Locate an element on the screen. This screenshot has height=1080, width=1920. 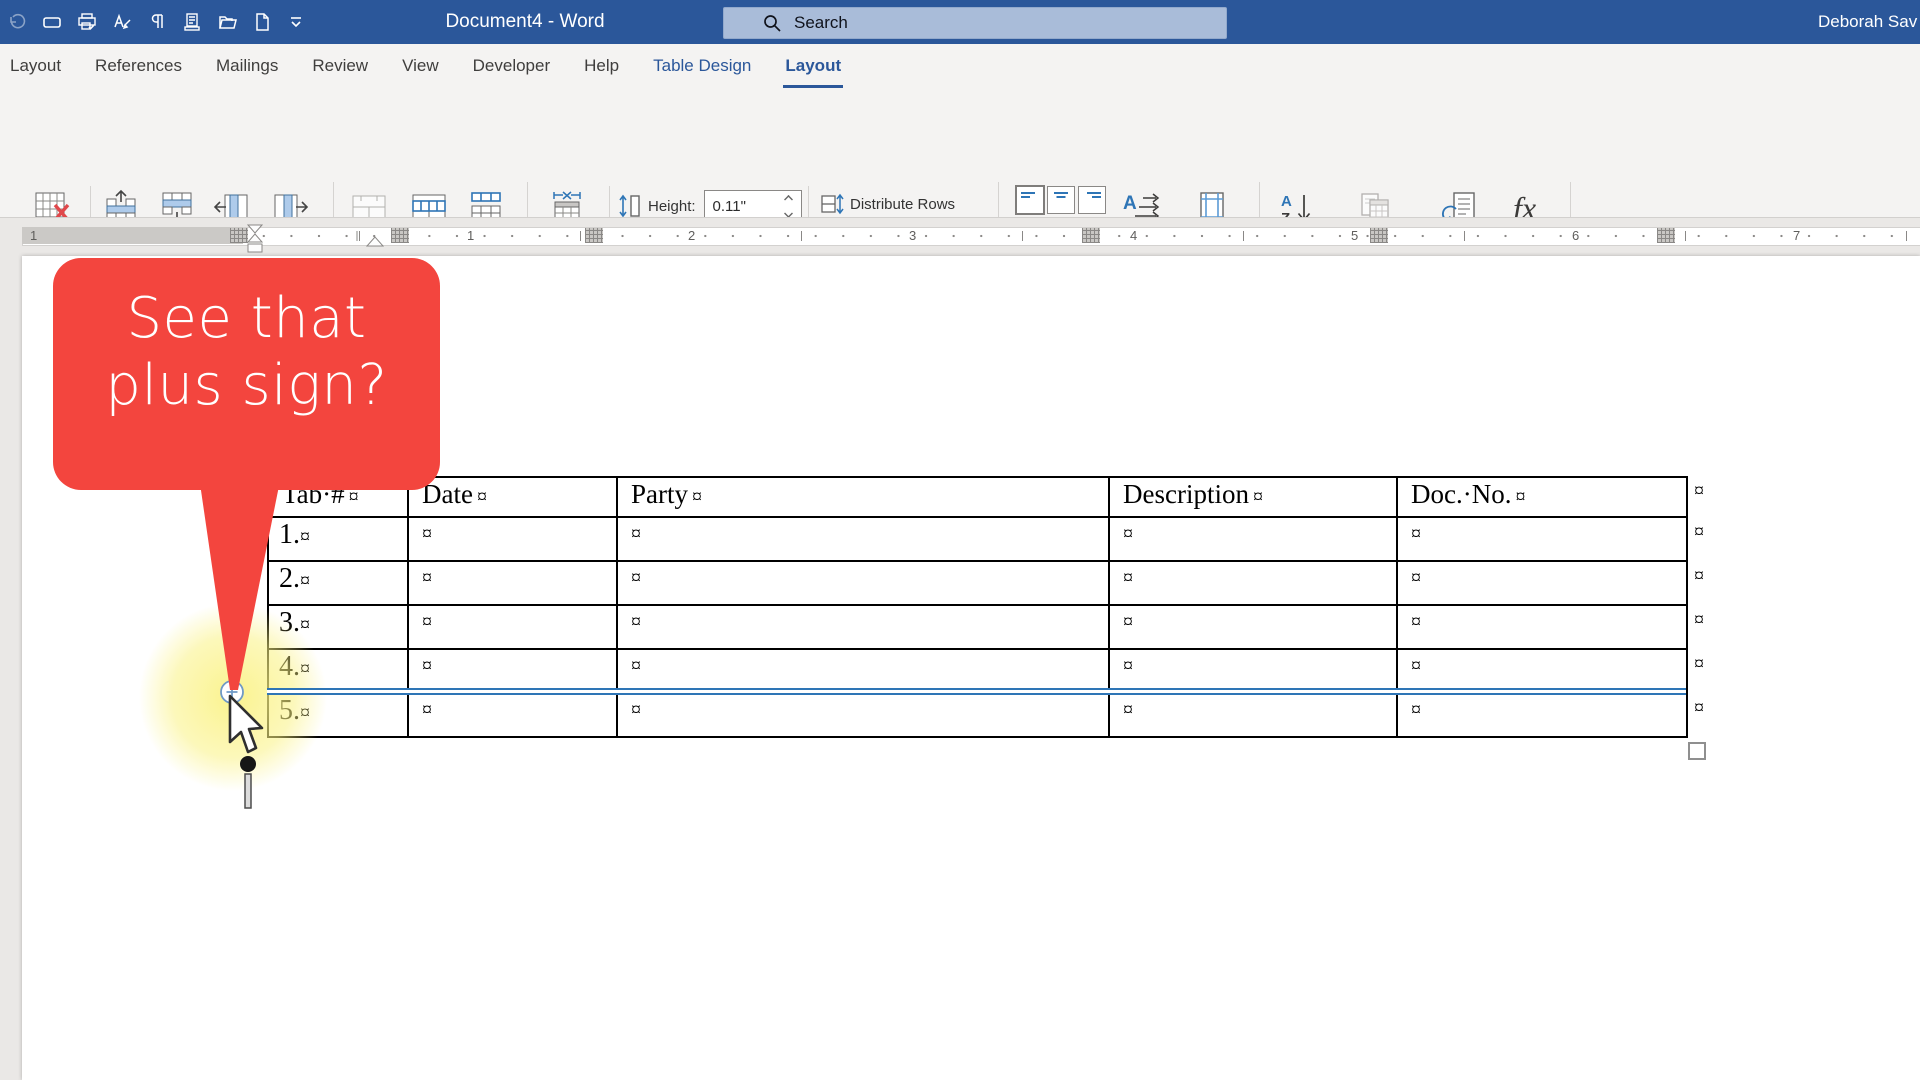
distribute-rows-button: Distribute Rows is located at coordinates (887, 204).